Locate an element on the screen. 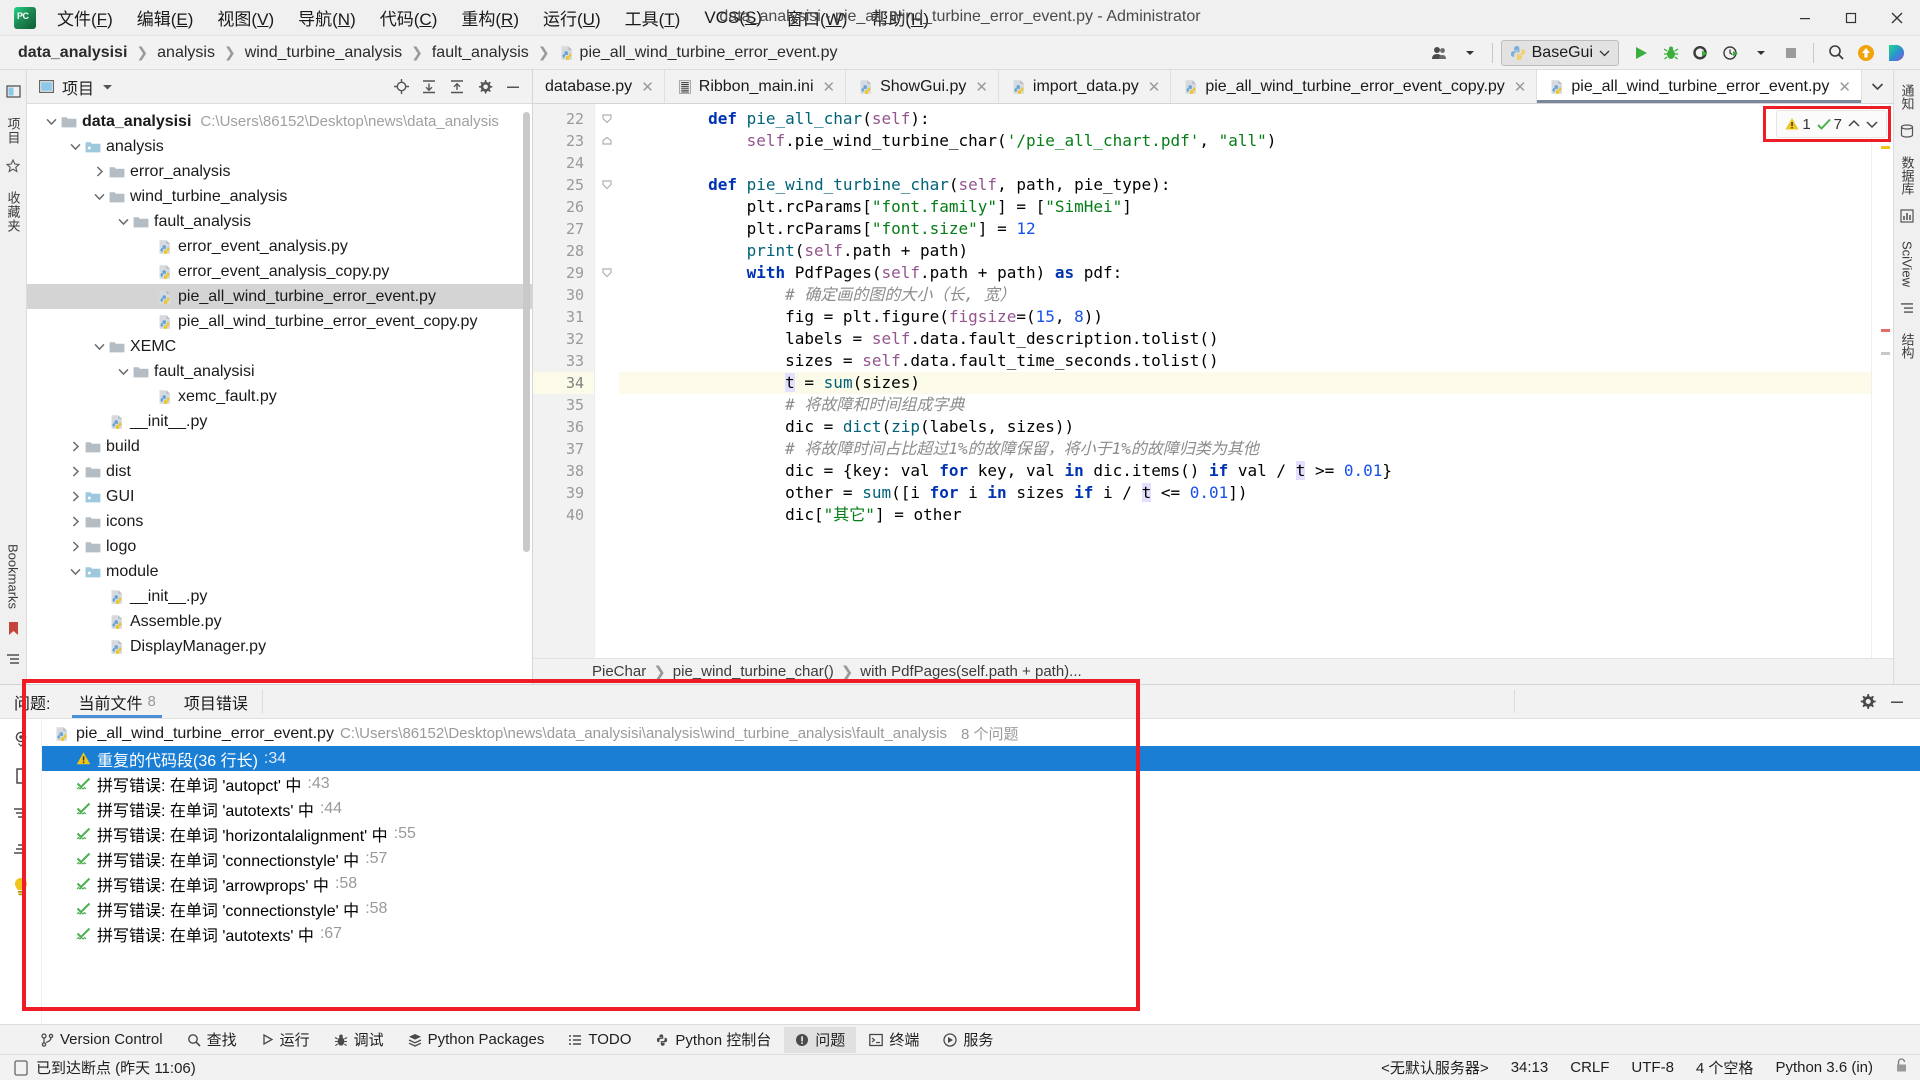 The height and width of the screenshot is (1080, 1920). indent-setting: 4 个空格 is located at coordinates (1725, 1067).